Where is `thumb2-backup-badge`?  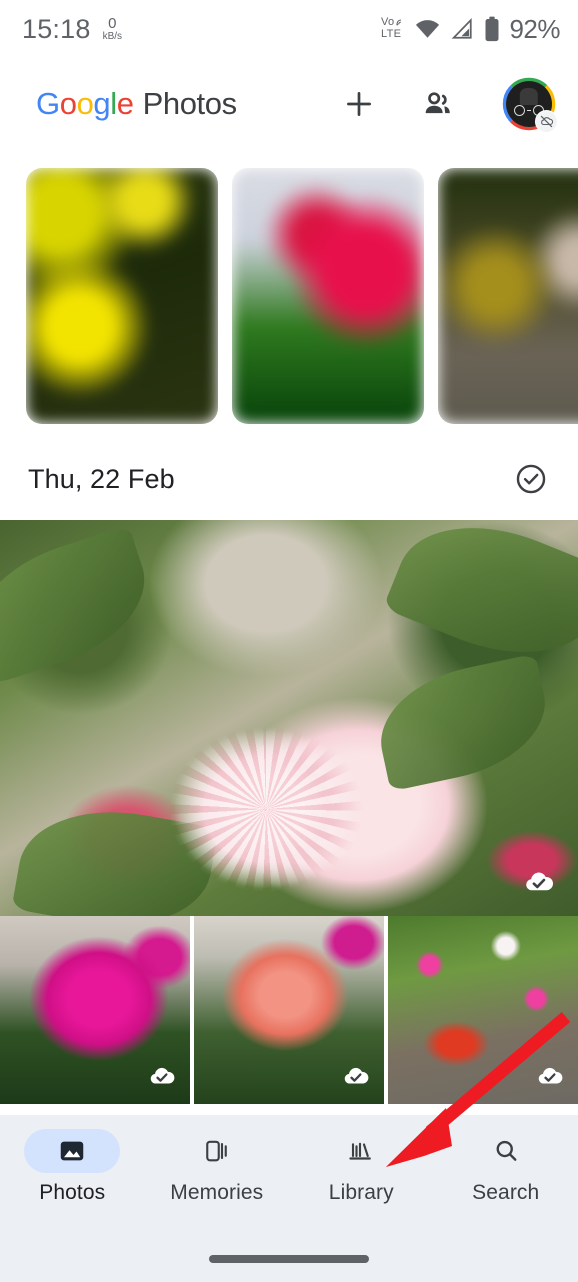
thumb2-backup-badge is located at coordinates (356, 1077).